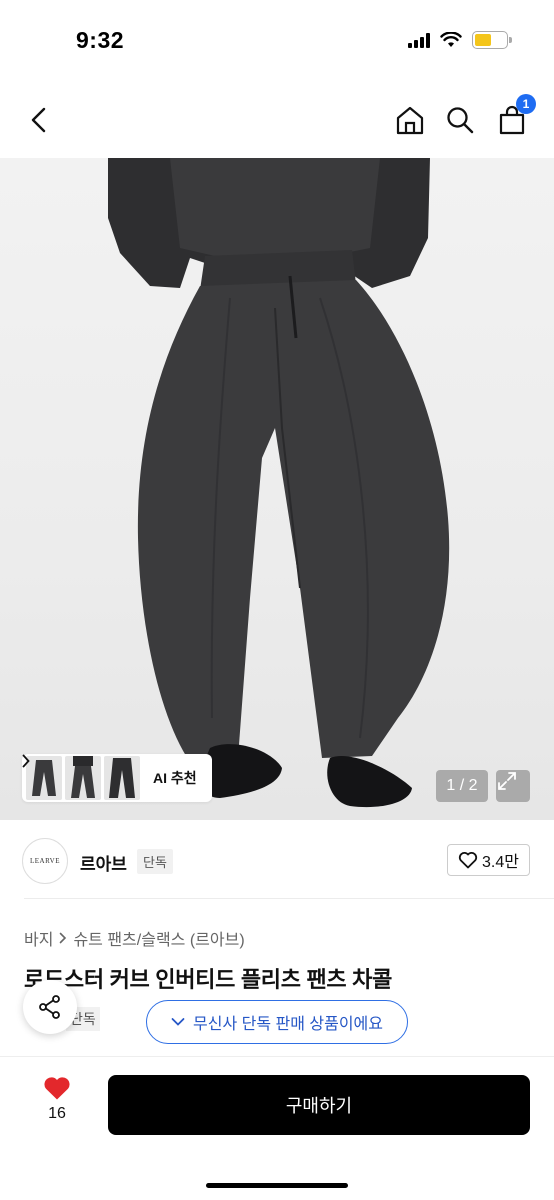 This screenshot has height=1200, width=554. I want to click on ai-recommend-button: AI 추천, so click(109, 771).